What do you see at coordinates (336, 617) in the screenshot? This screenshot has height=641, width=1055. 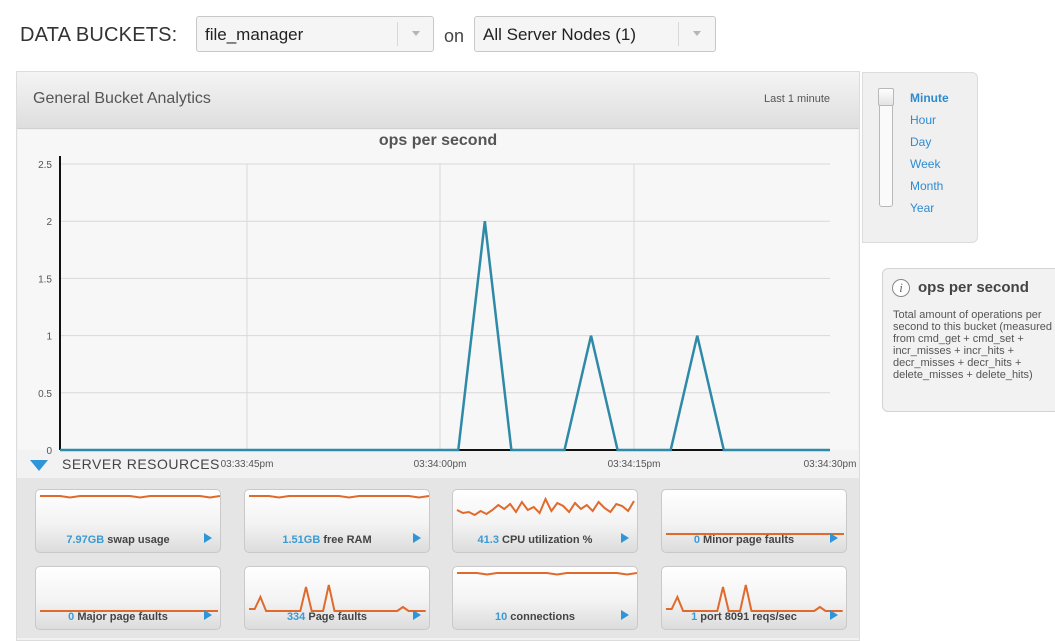 I see `resource-label: Page faults` at bounding box center [336, 617].